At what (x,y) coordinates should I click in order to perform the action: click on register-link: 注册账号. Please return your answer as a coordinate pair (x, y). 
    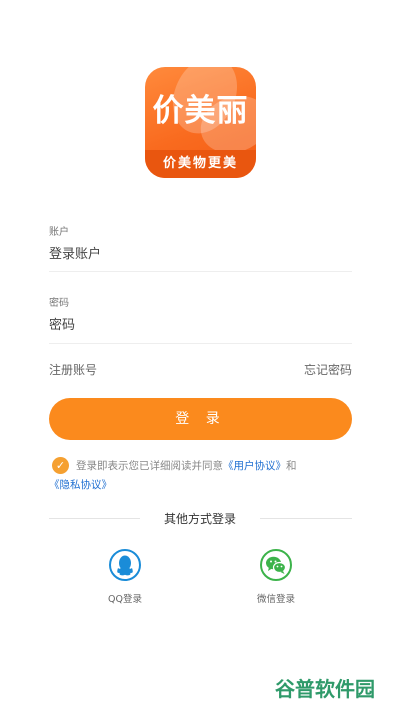
    Looking at the image, I should click on (73, 369).